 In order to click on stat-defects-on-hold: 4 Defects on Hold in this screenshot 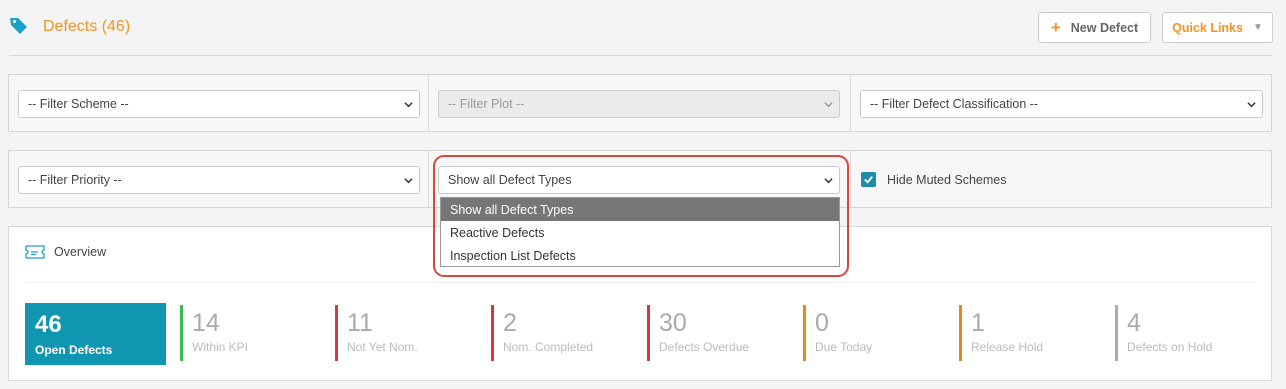, I will do `click(1163, 333)`.